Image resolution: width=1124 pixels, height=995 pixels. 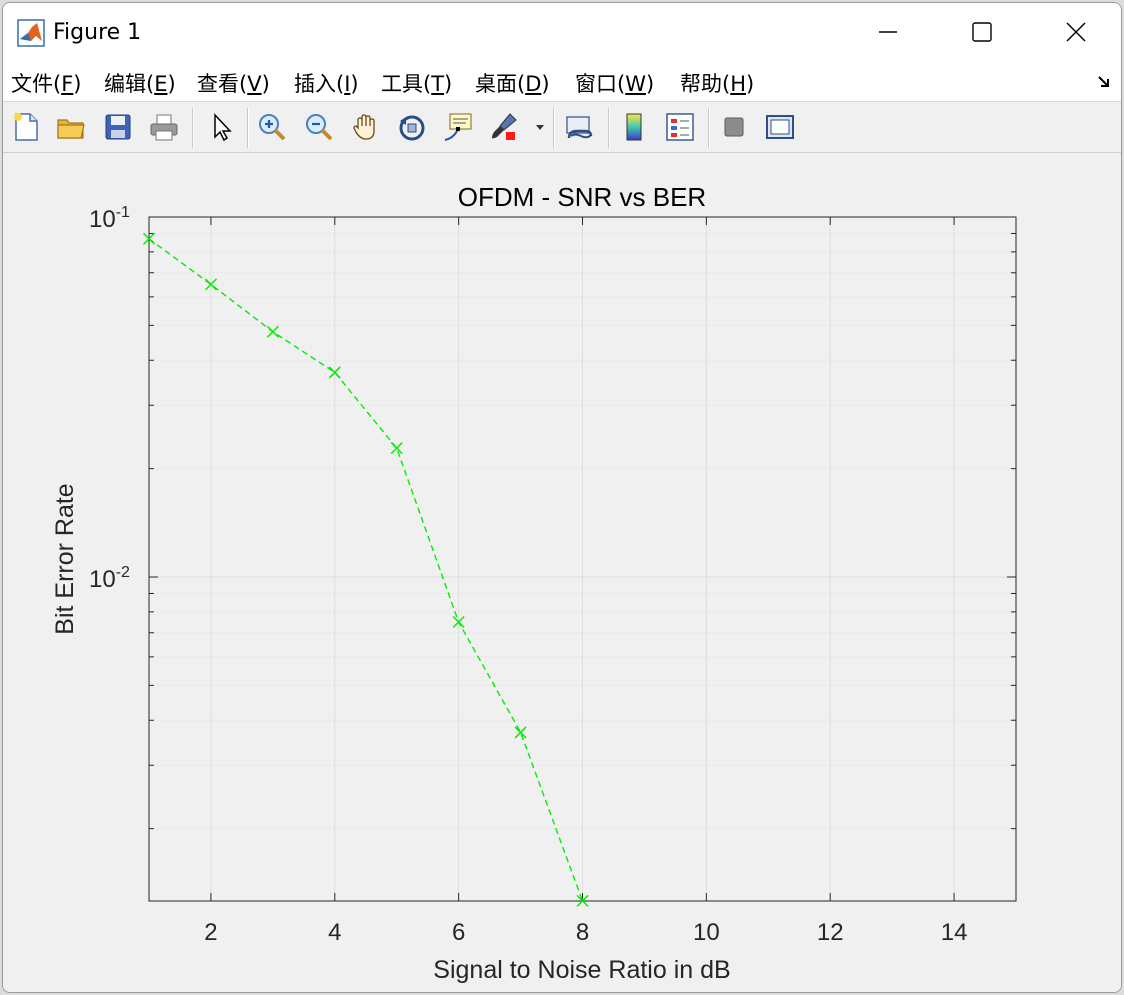 What do you see at coordinates (67, 84) in the screenshot?
I see `menu-file-key: F` at bounding box center [67, 84].